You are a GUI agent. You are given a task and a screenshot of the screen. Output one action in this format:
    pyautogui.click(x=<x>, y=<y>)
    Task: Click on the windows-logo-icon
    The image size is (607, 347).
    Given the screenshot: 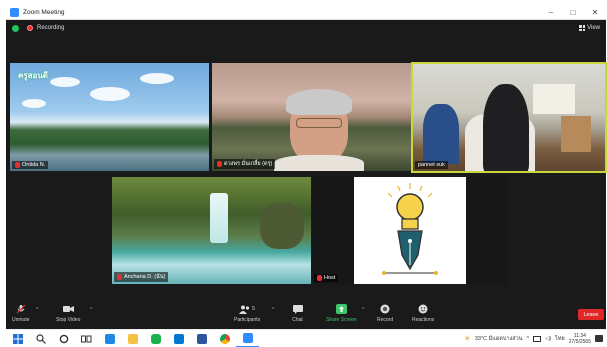 What is the action you would take?
    pyautogui.click(x=17, y=338)
    